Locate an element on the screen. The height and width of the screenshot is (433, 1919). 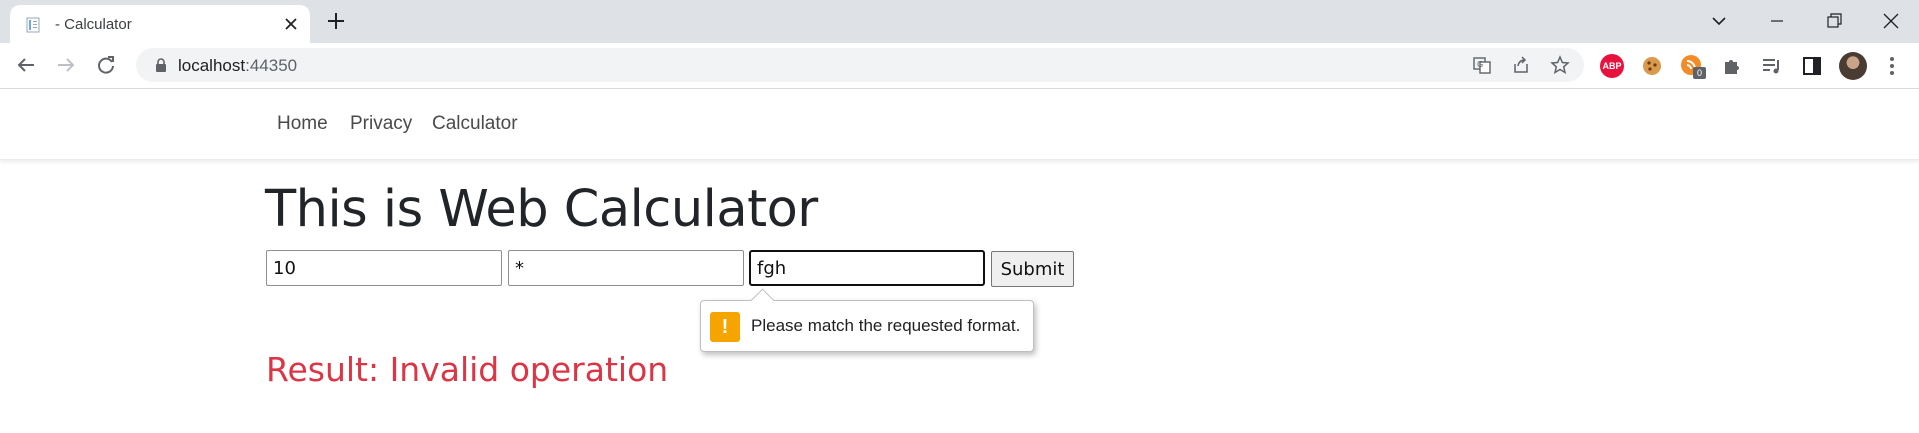
tab-strip: - Calculator is located at coordinates (959, 21).